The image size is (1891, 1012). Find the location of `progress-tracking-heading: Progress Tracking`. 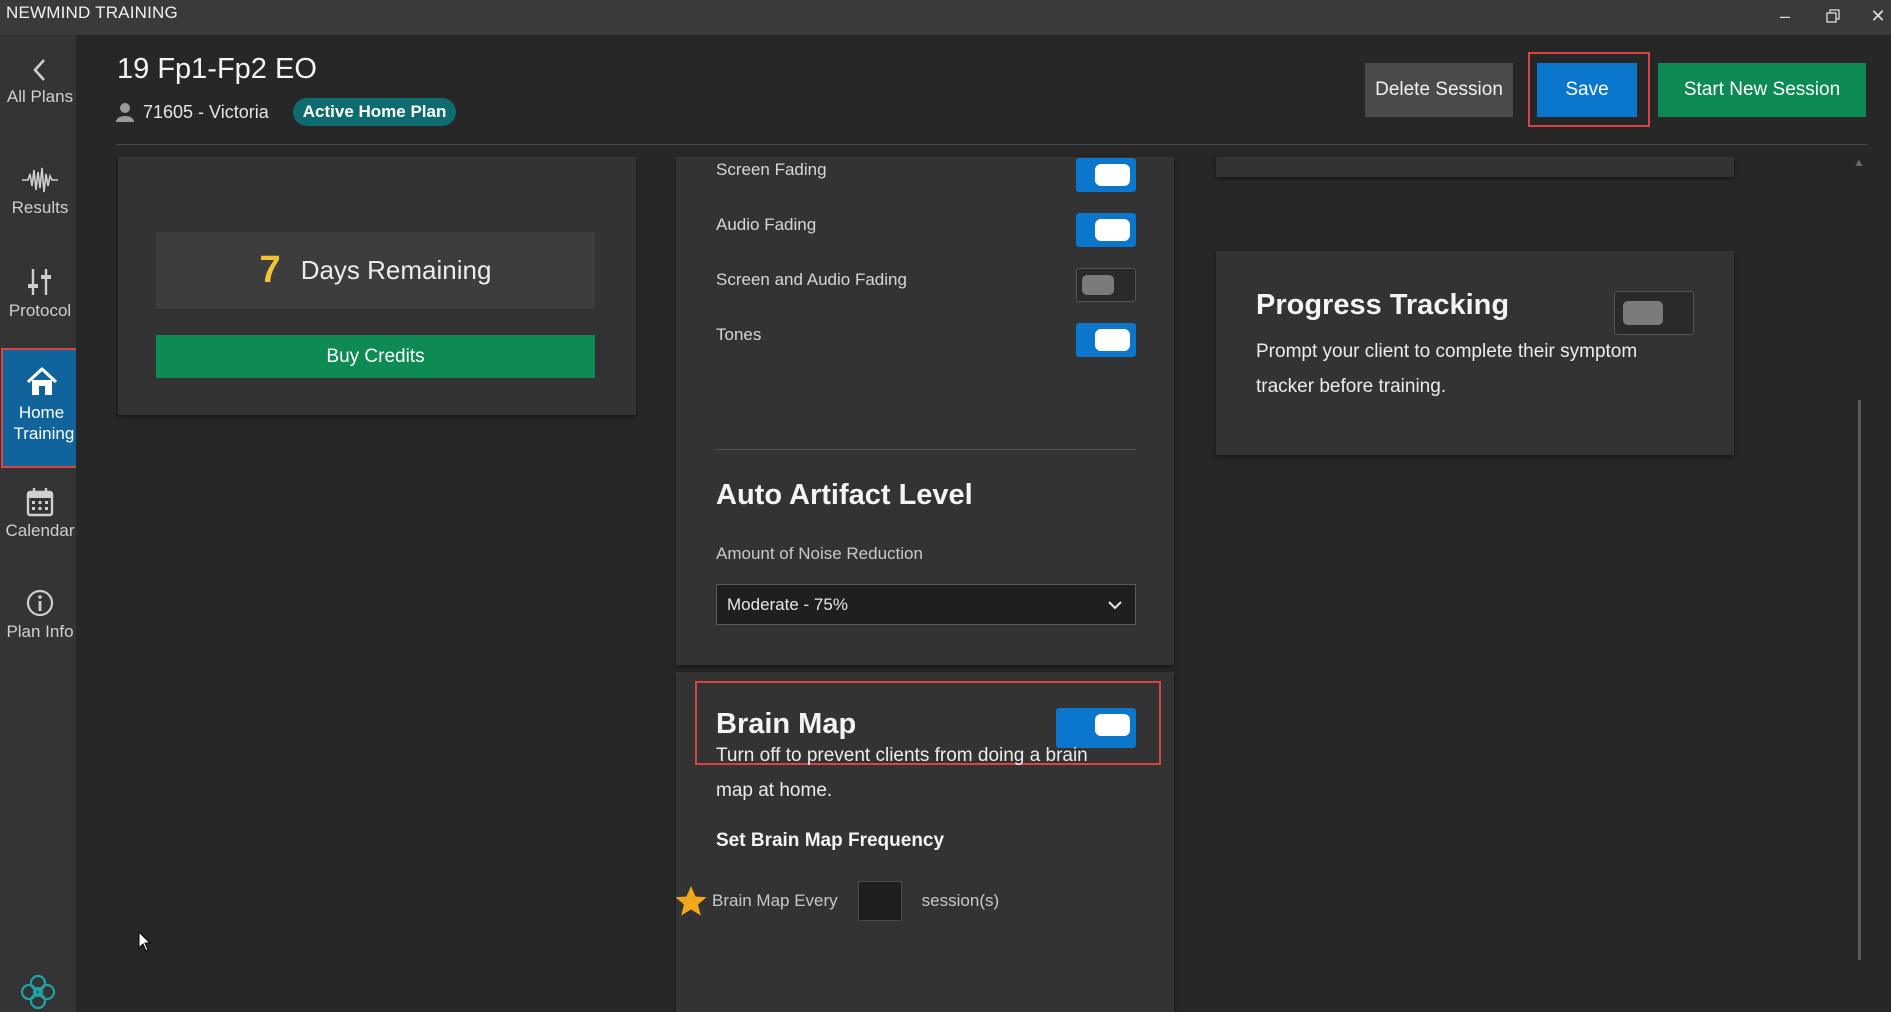

progress-tracking-heading: Progress Tracking is located at coordinates (1383, 305).